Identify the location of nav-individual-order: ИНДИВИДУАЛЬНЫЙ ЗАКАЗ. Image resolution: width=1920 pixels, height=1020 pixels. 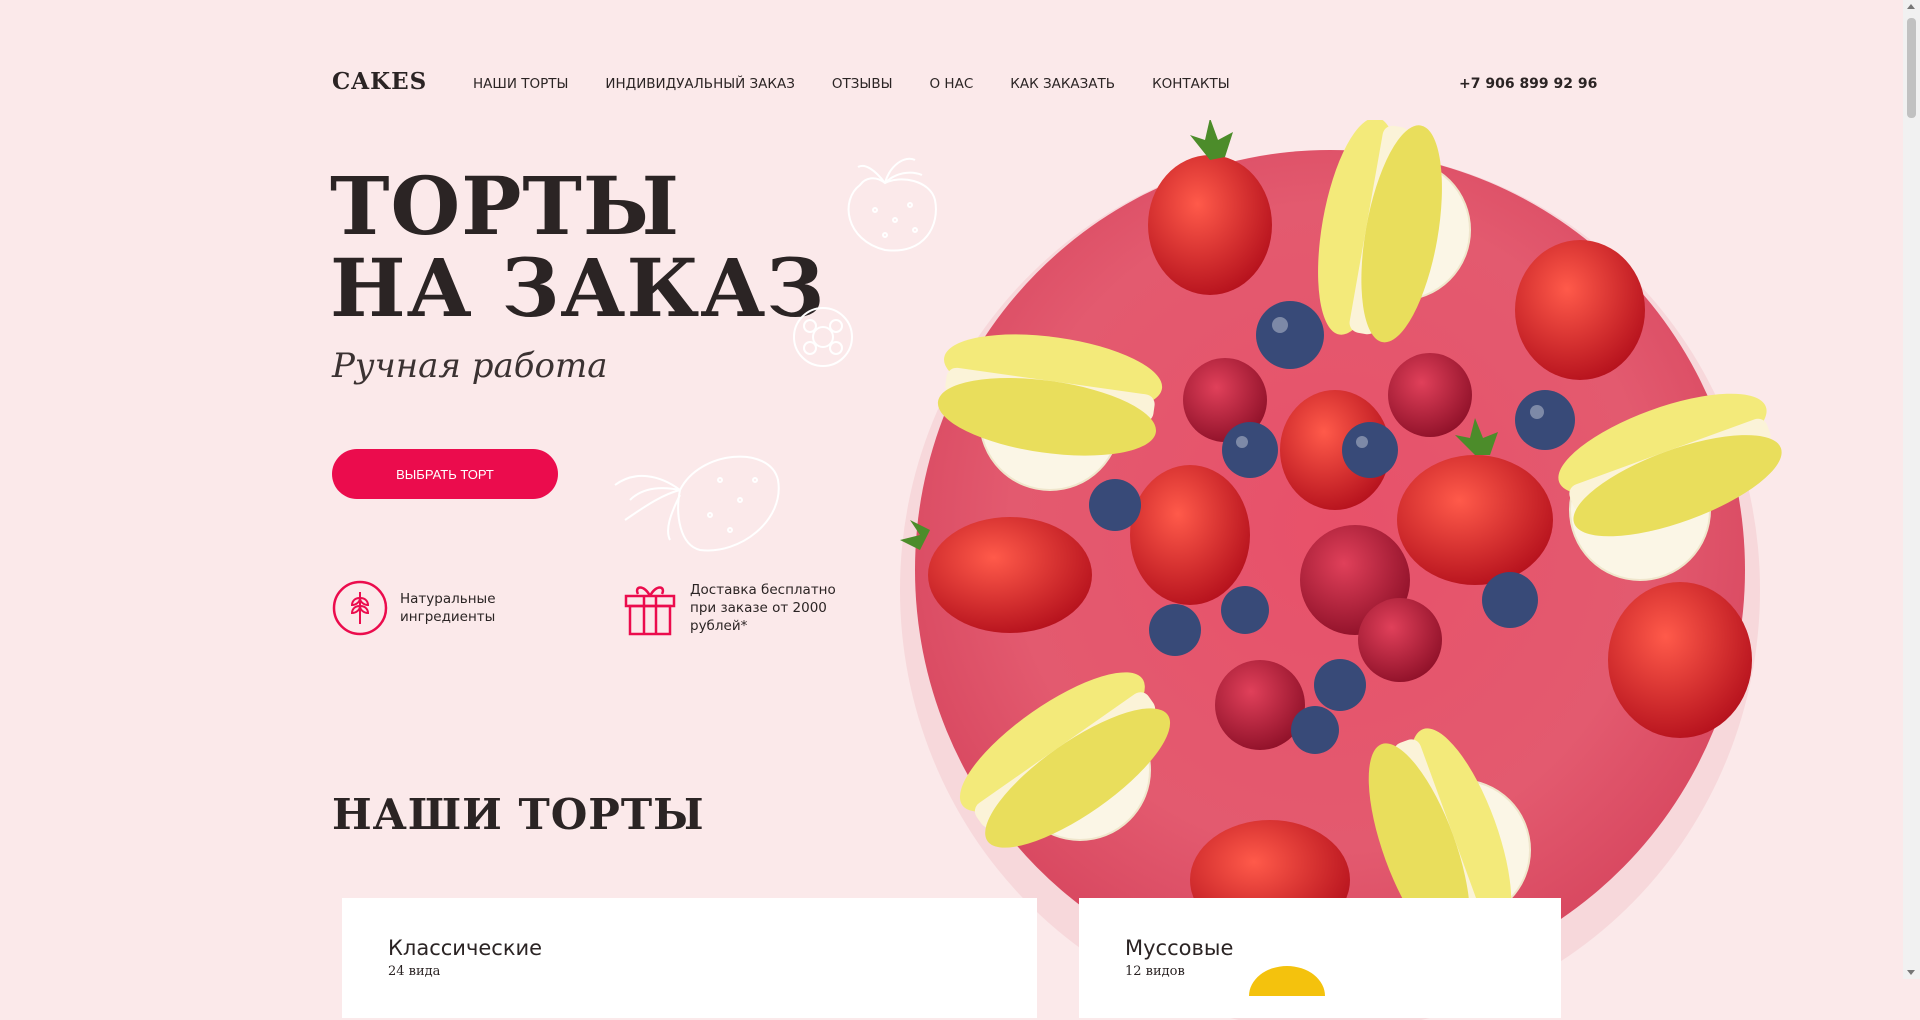
(700, 84).